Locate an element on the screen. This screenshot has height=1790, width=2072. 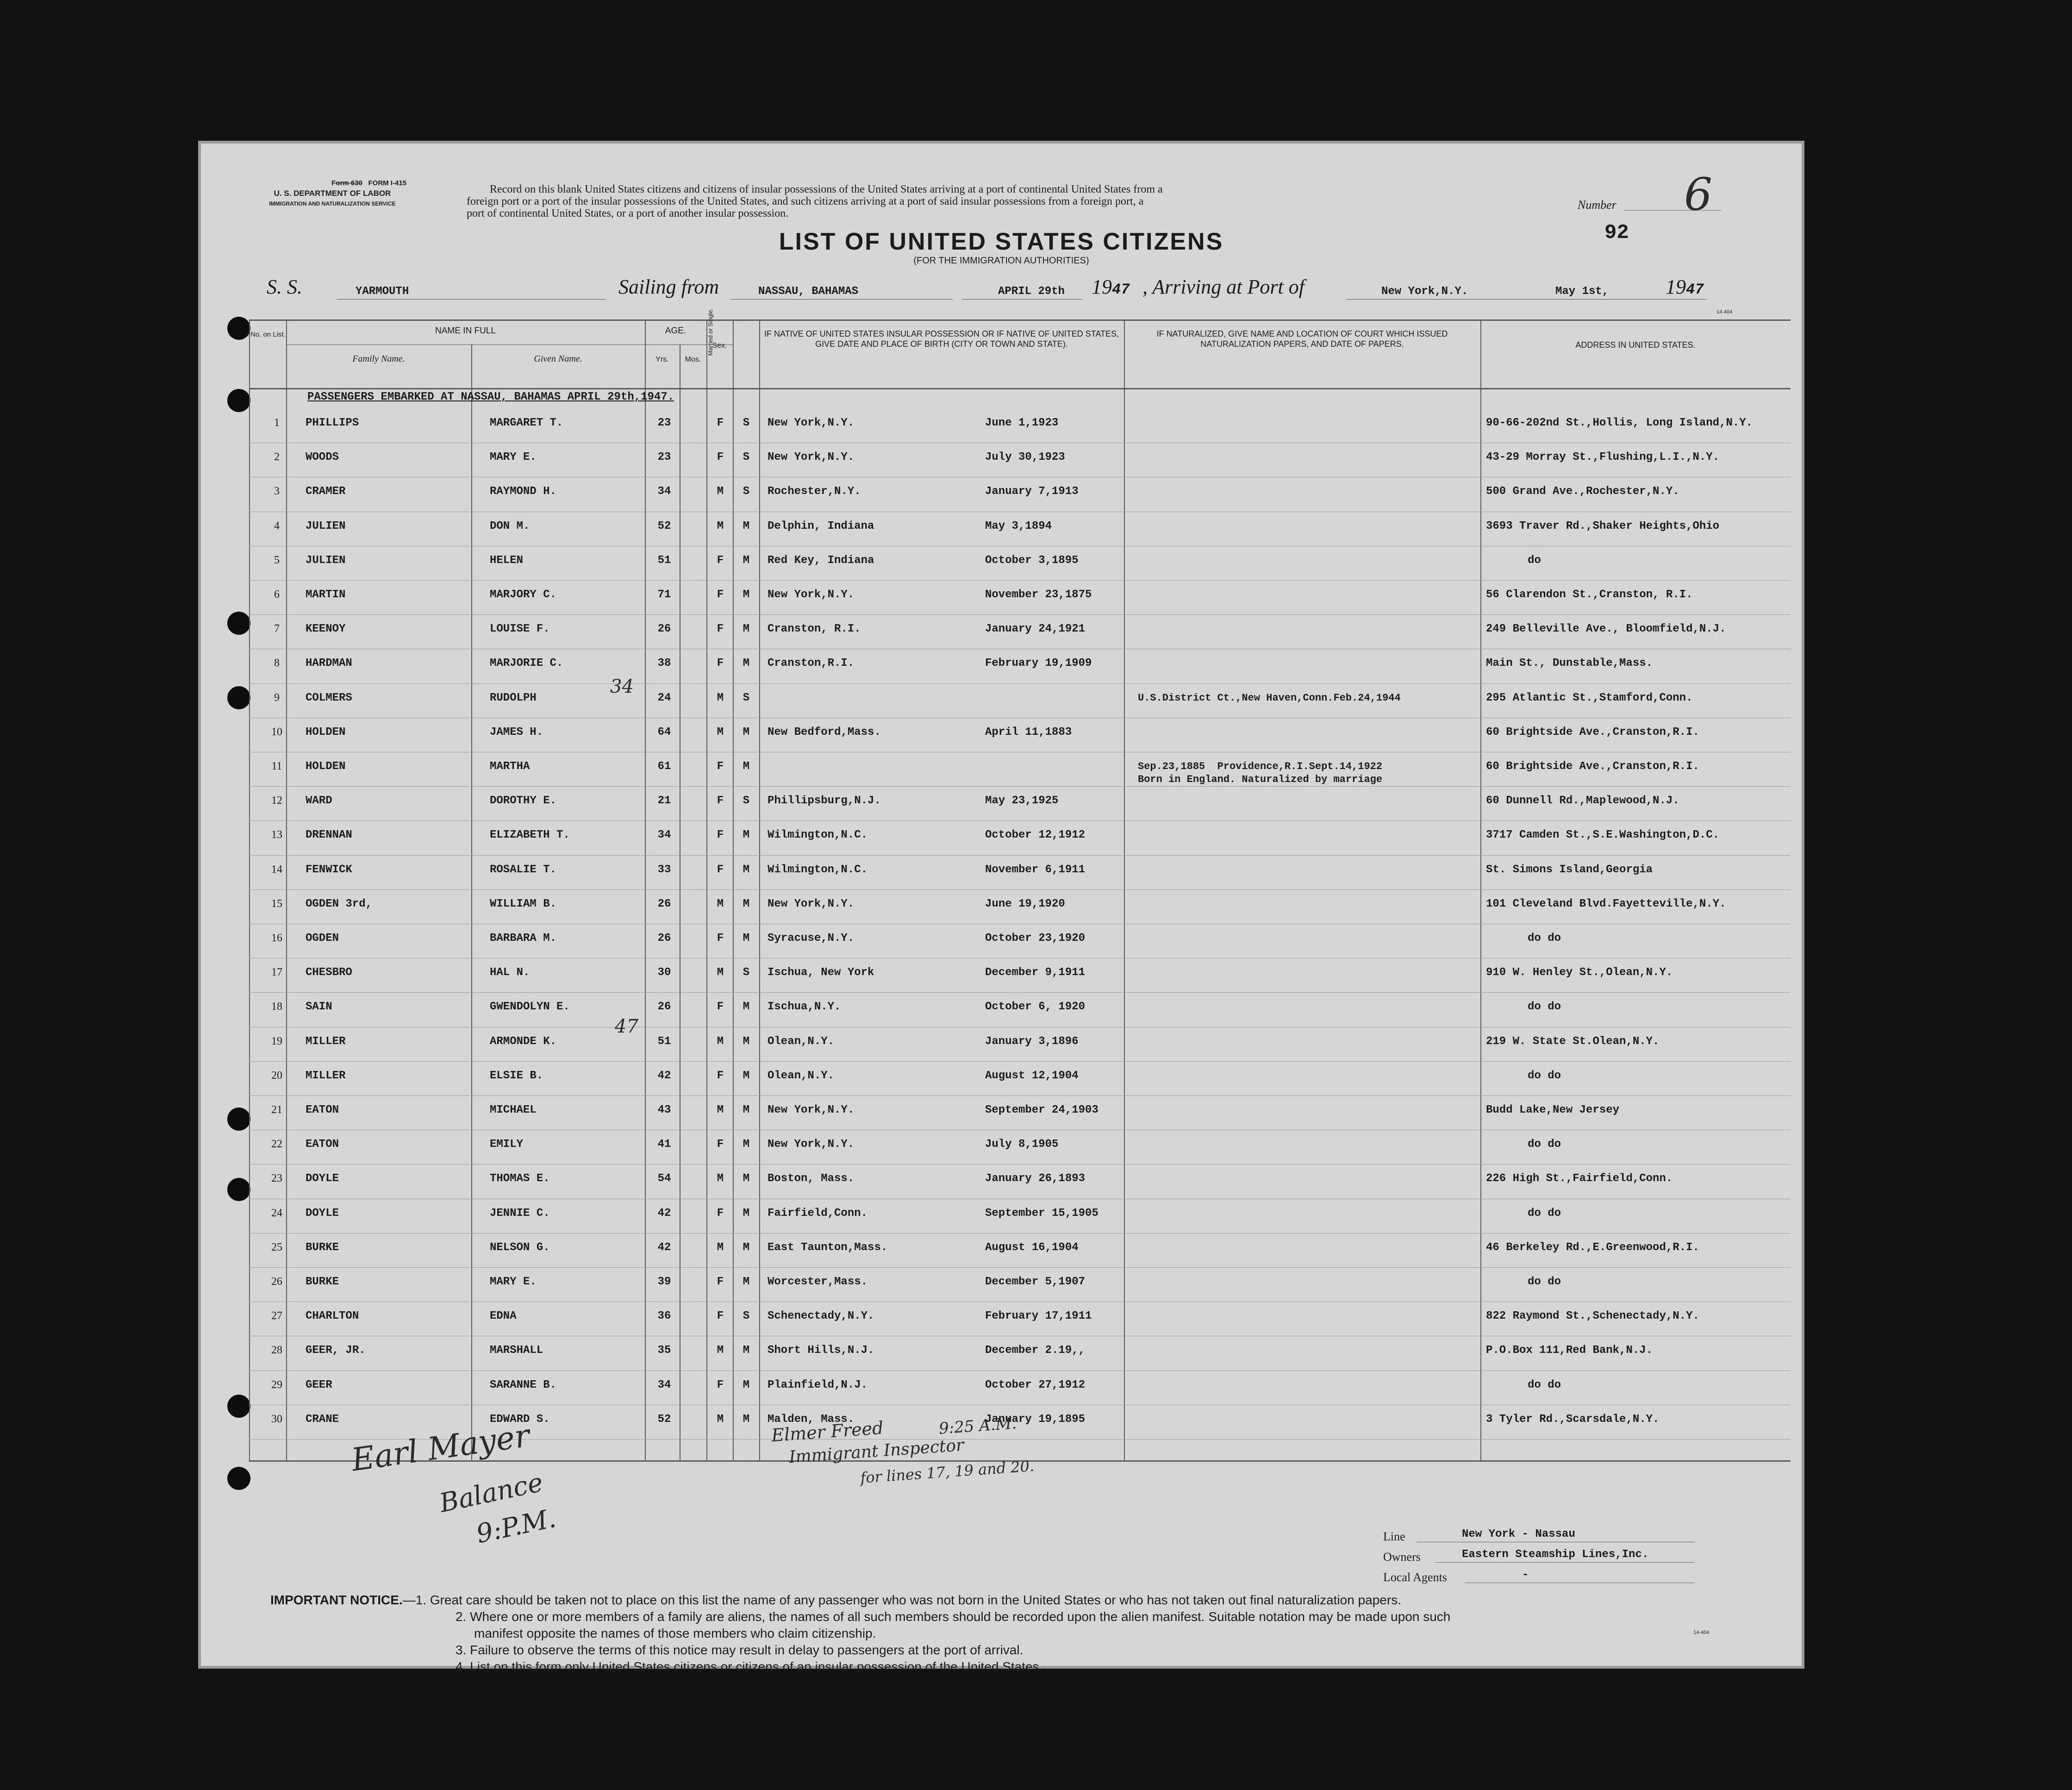
cell-address: 3693 Traver Rd.,Shaker Heights,Ohio is located at coordinates (1603, 525).